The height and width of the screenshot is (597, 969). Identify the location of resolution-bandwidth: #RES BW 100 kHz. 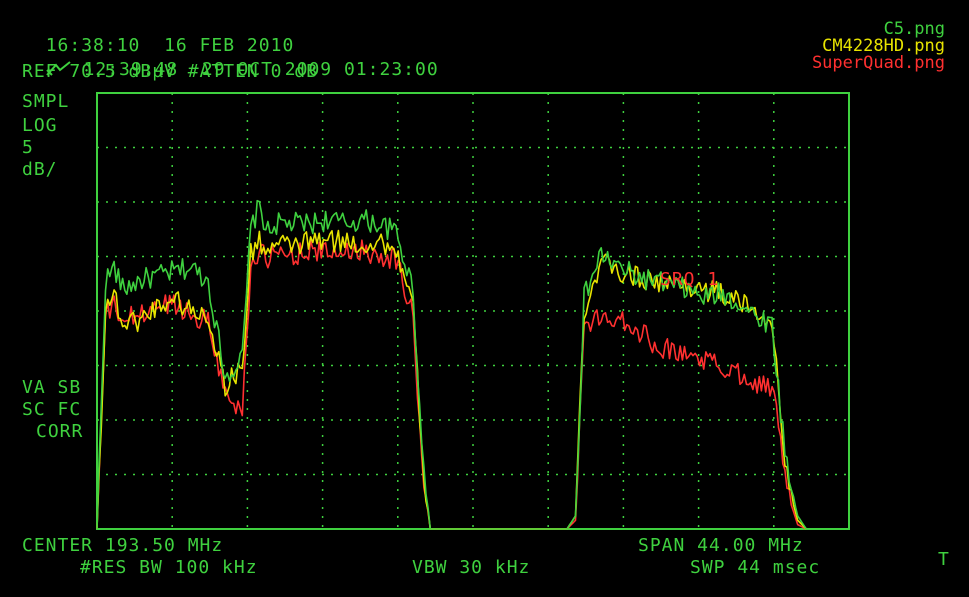
(169, 567).